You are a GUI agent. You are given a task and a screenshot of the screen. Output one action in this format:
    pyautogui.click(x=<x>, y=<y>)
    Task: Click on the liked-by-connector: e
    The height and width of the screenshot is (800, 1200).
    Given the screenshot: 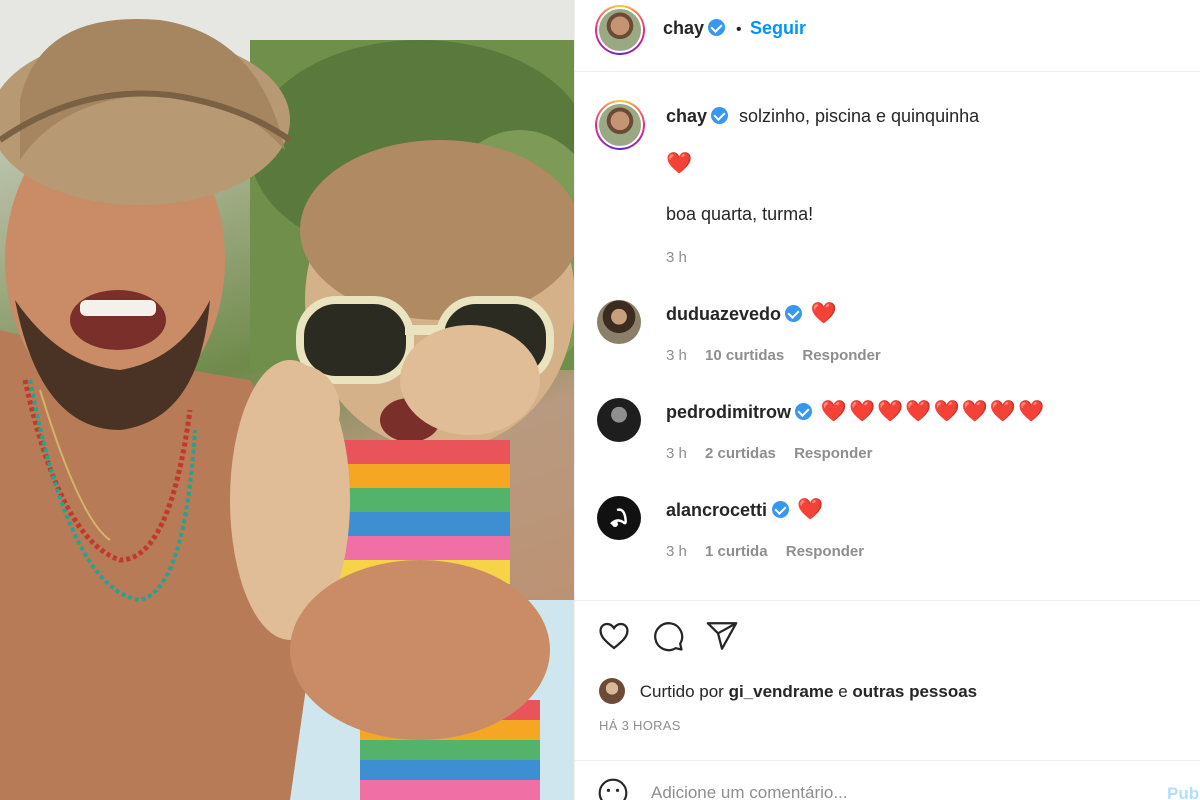 What is the action you would take?
    pyautogui.click(x=843, y=691)
    